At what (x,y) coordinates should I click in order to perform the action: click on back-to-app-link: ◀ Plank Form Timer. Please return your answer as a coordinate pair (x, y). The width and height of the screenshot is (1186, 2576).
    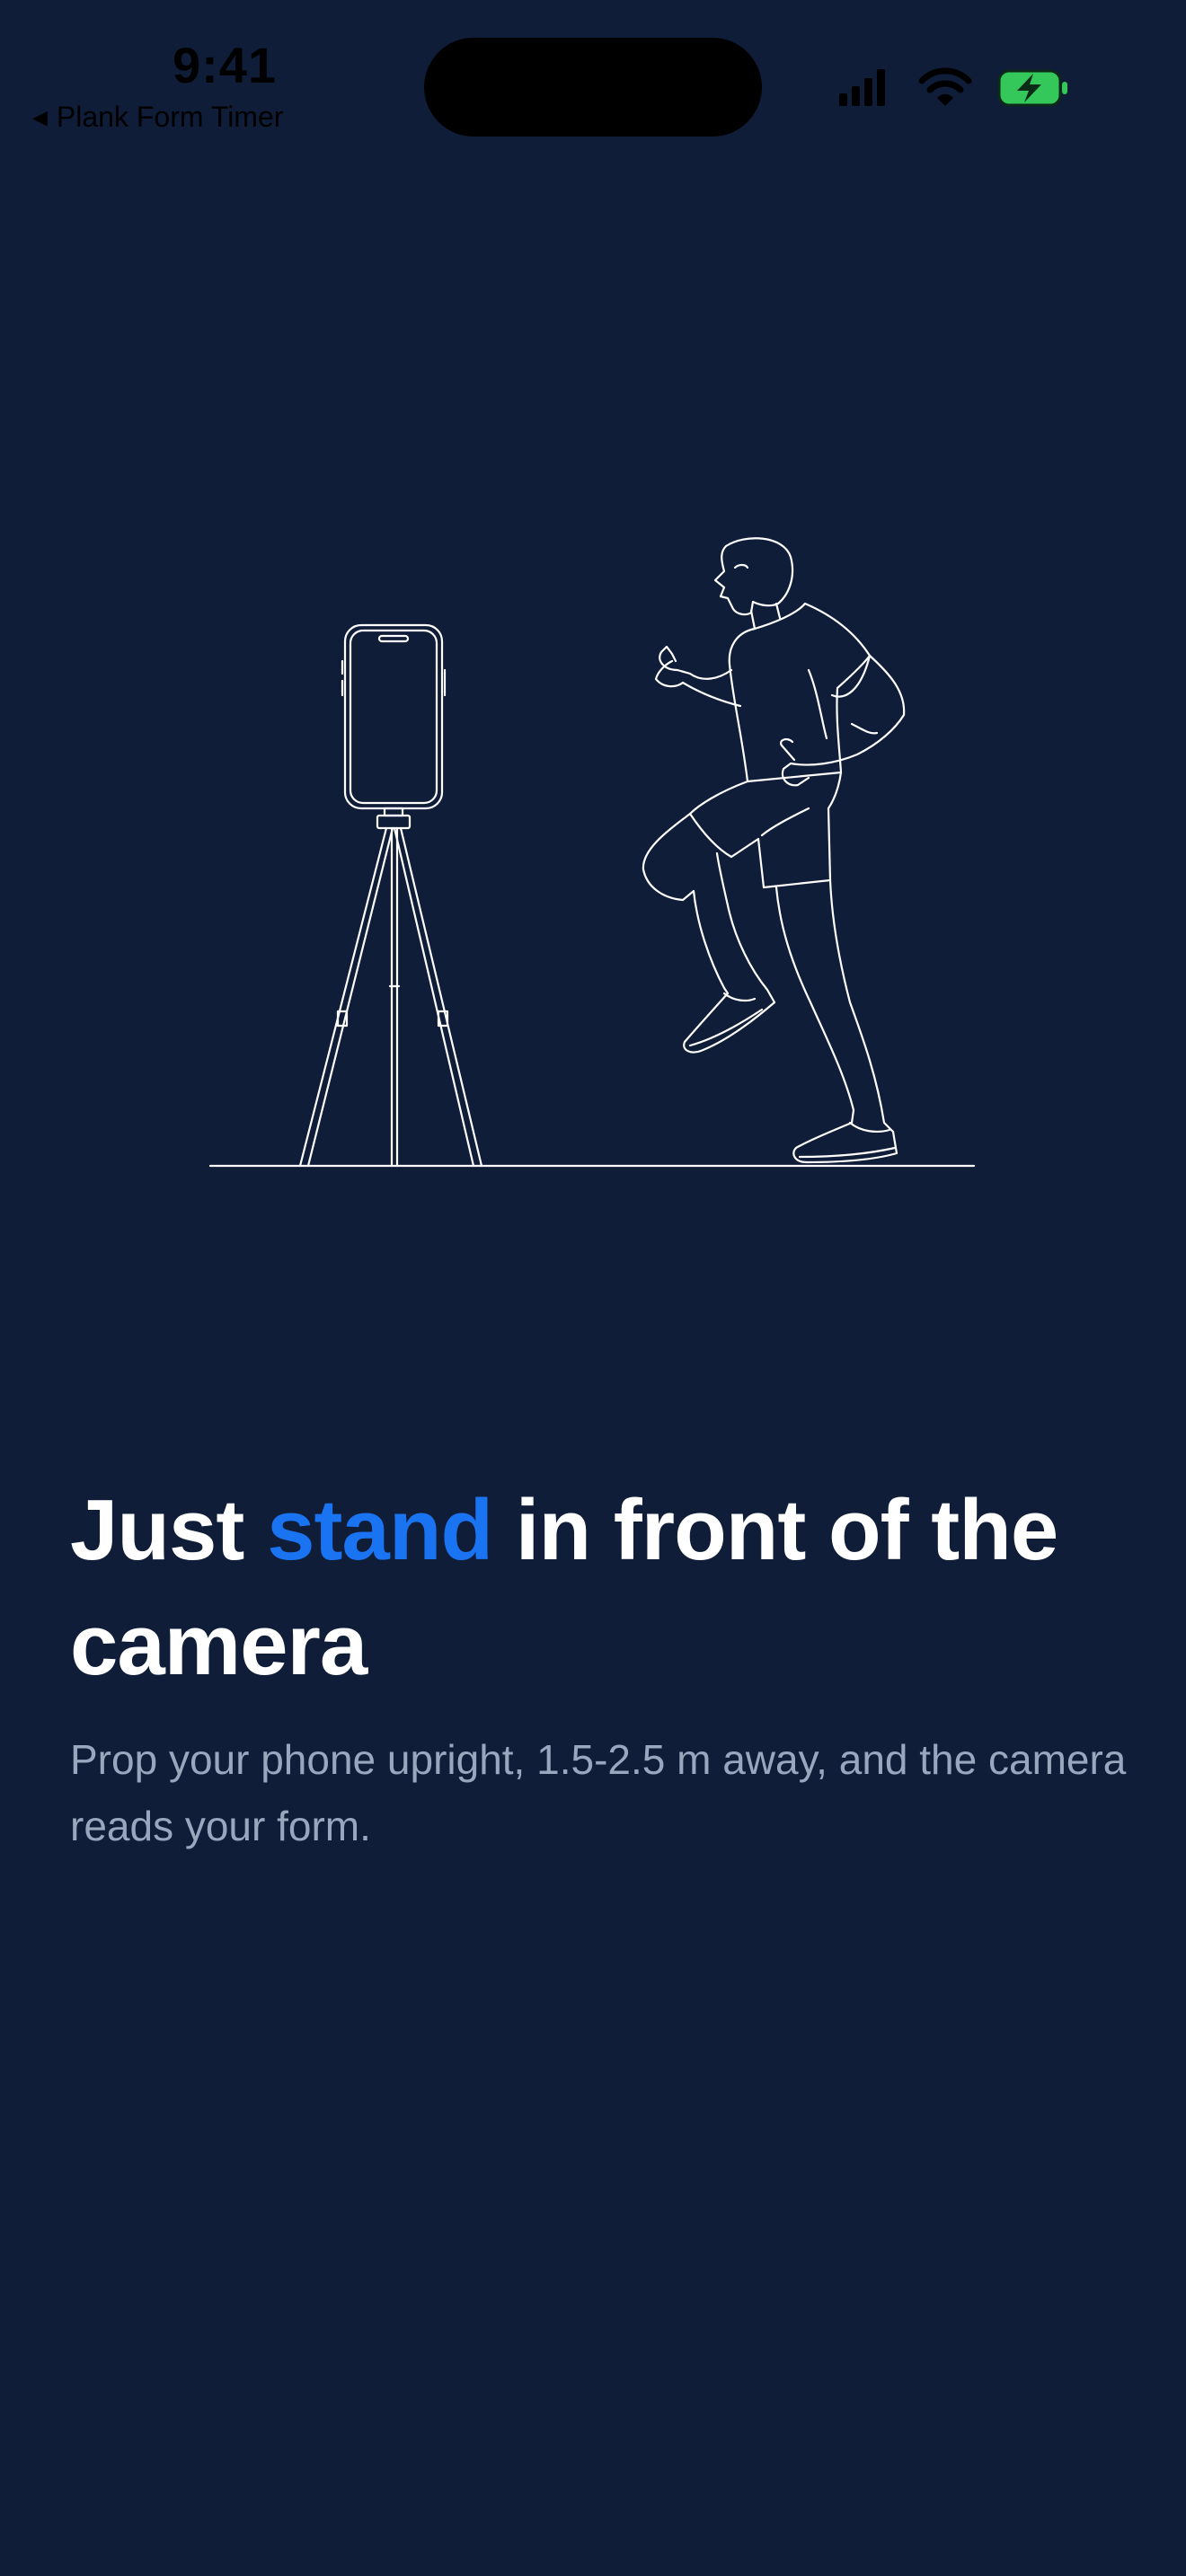
    Looking at the image, I should click on (157, 117).